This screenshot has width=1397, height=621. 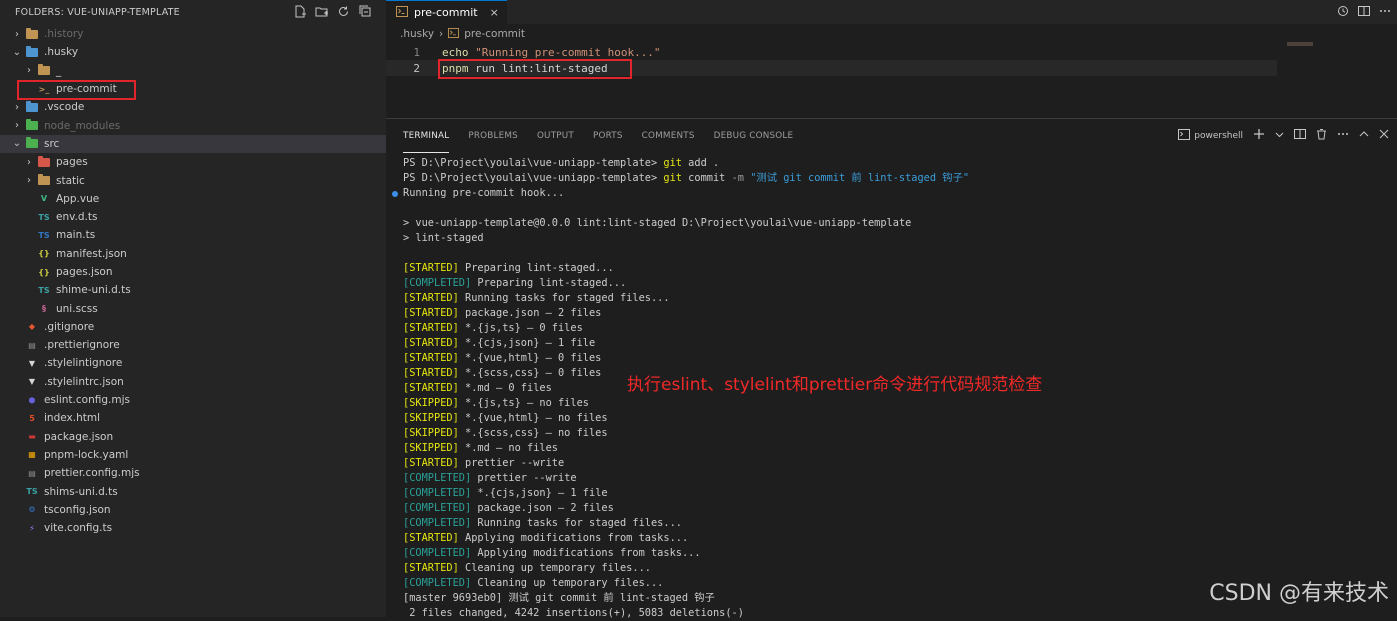 I want to click on command-status-dot, so click(x=395, y=194).